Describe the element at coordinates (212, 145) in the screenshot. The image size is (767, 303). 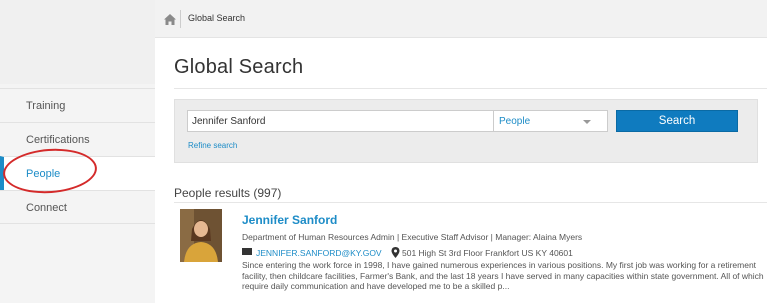
I see `refine-search-link: Refine search` at that location.